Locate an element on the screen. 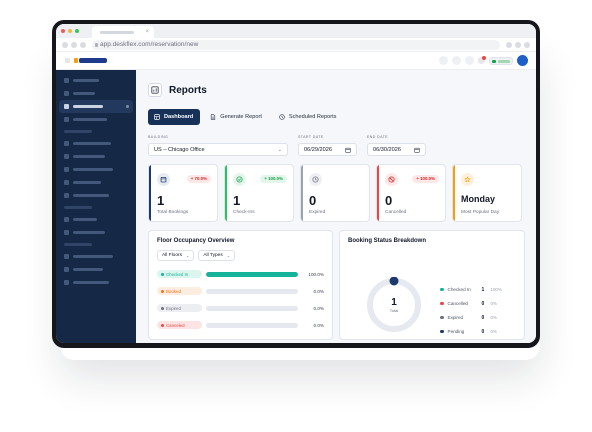  apps-icon is located at coordinates (469, 60).